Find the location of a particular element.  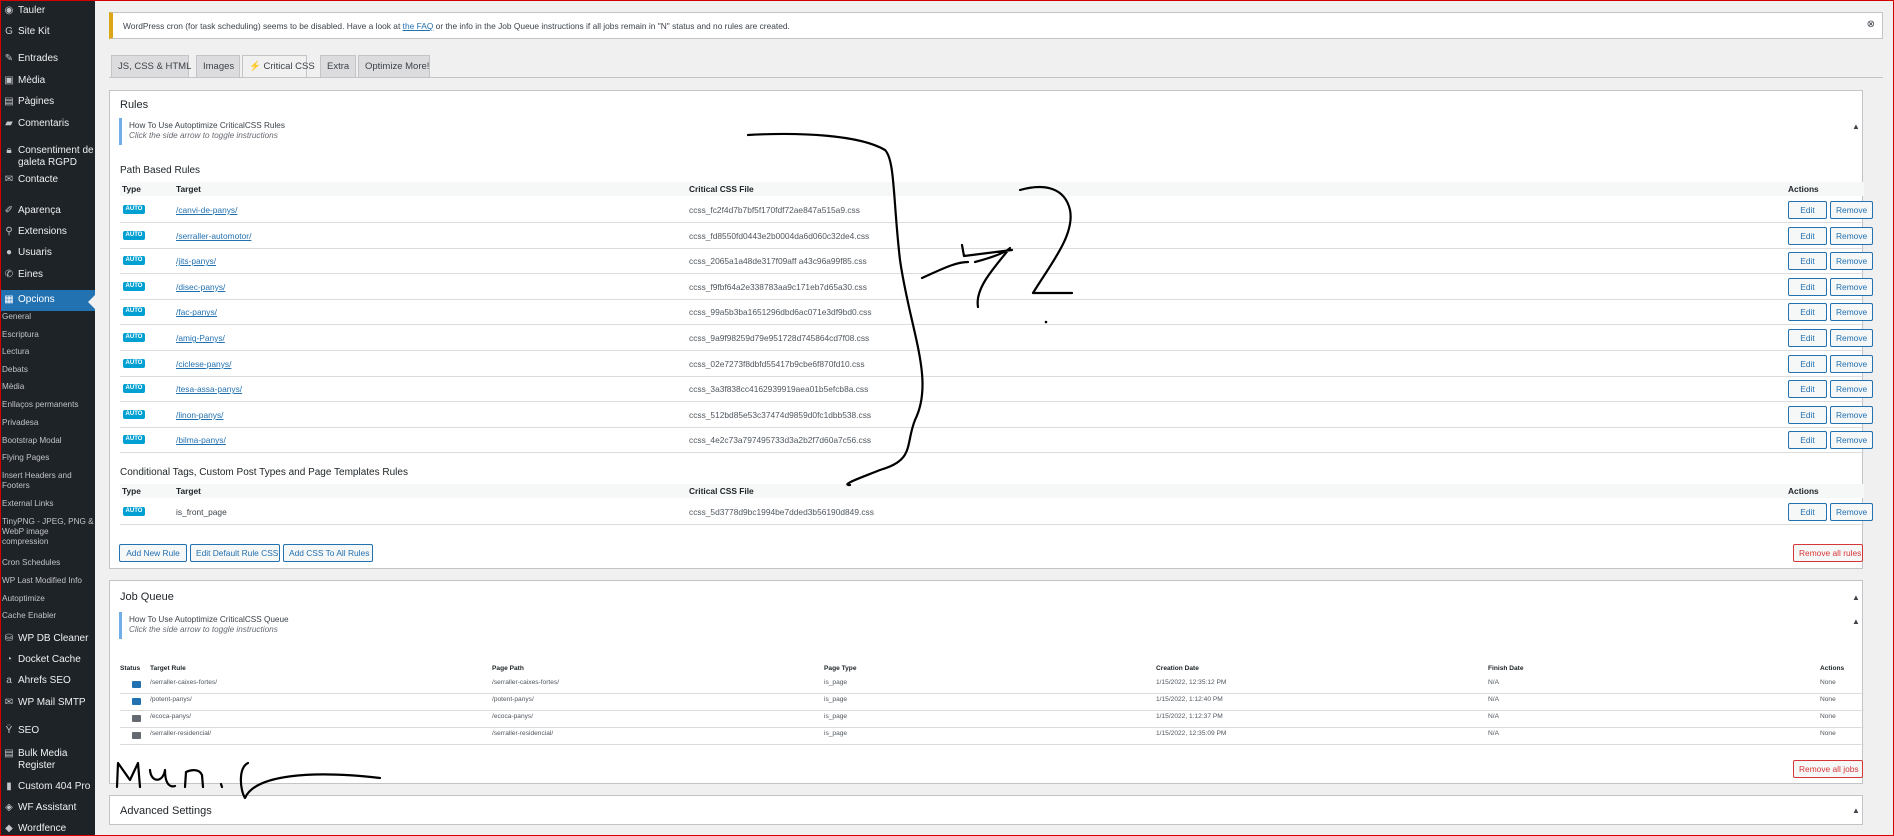

col-file: Critical CSS File is located at coordinates (721, 189).